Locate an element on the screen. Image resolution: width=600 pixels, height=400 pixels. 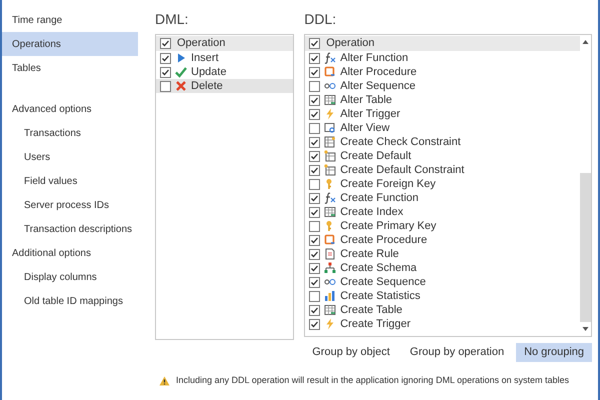
operation-row: Create Rule is located at coordinates (442, 254).